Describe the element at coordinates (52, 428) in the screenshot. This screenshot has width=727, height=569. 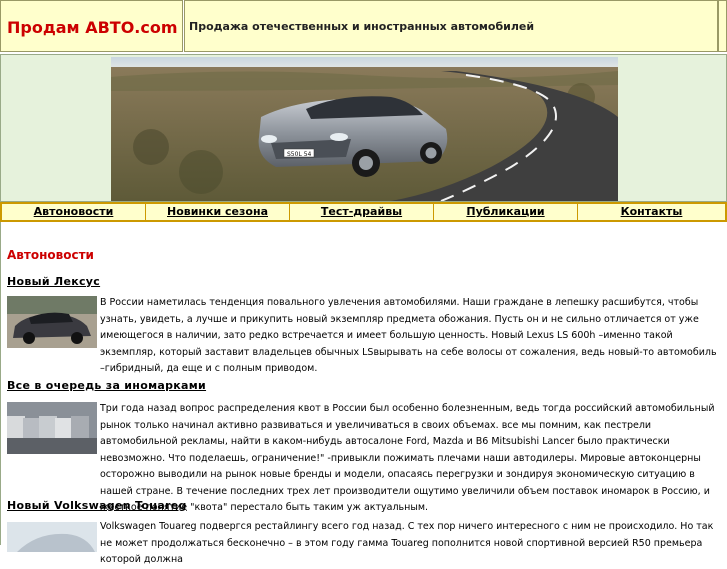
I see `article-image-imports` at that location.